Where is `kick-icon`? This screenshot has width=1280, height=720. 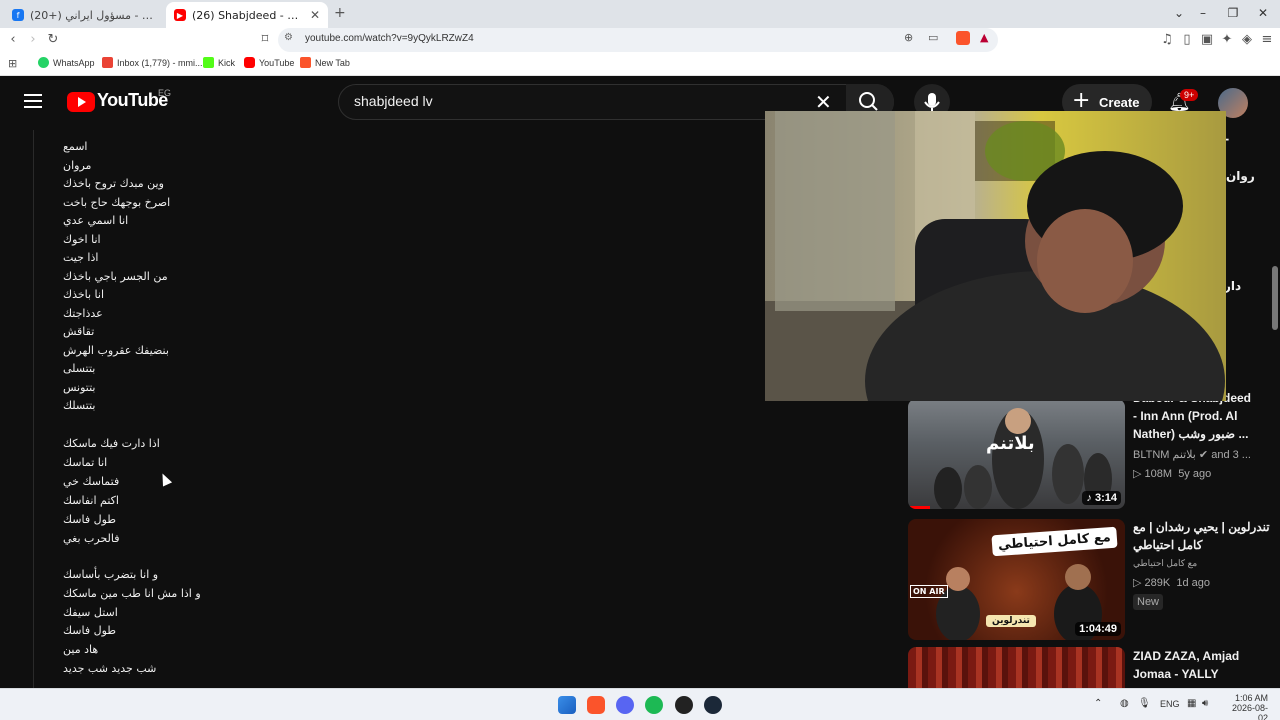
kick-icon is located at coordinates (208, 62).